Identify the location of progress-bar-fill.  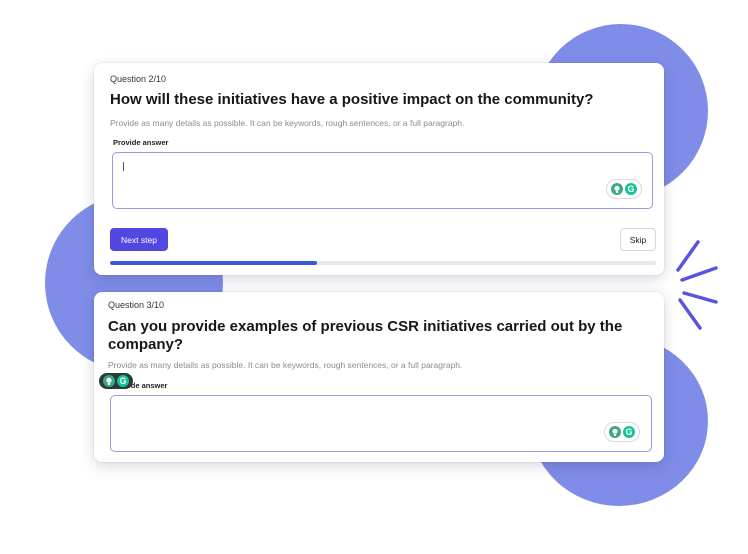
(214, 263).